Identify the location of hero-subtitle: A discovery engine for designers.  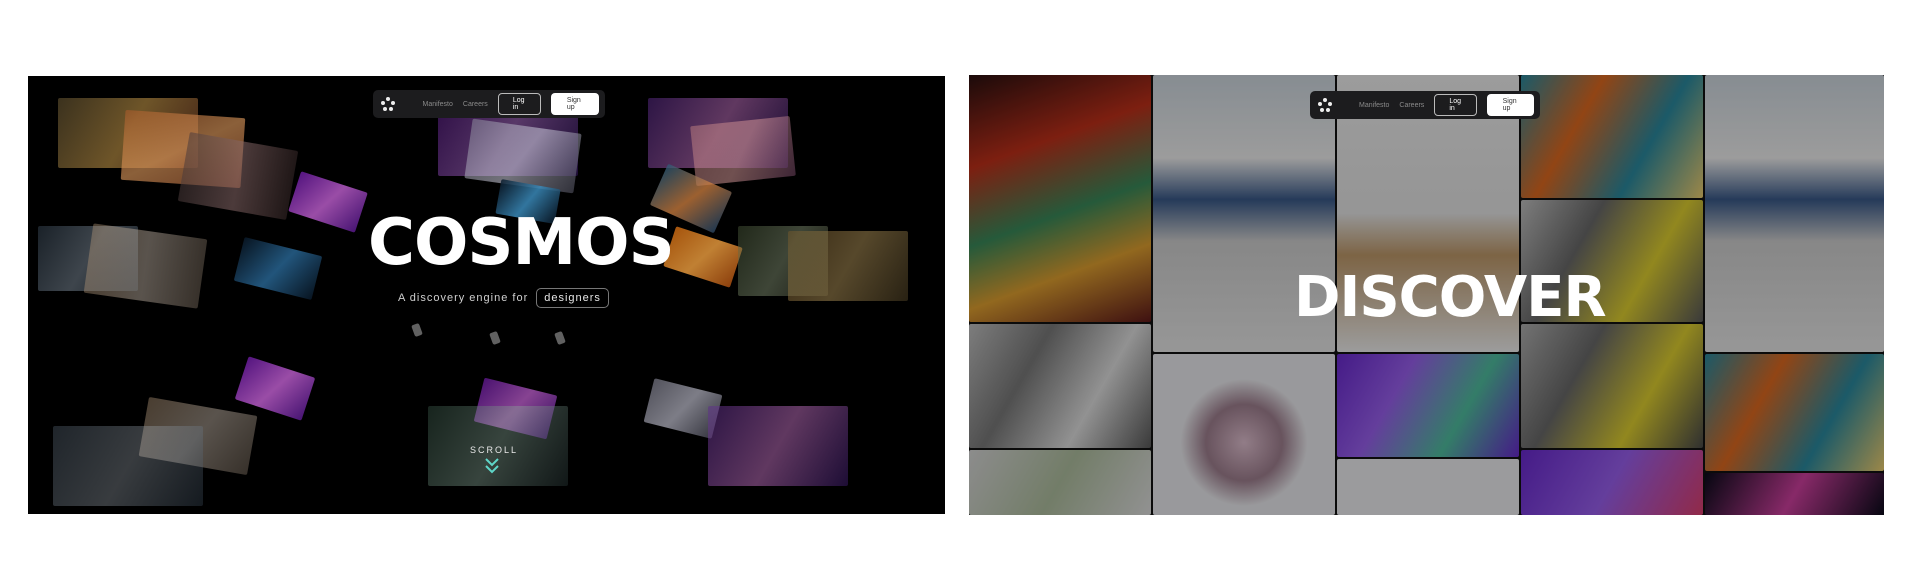
(503, 298).